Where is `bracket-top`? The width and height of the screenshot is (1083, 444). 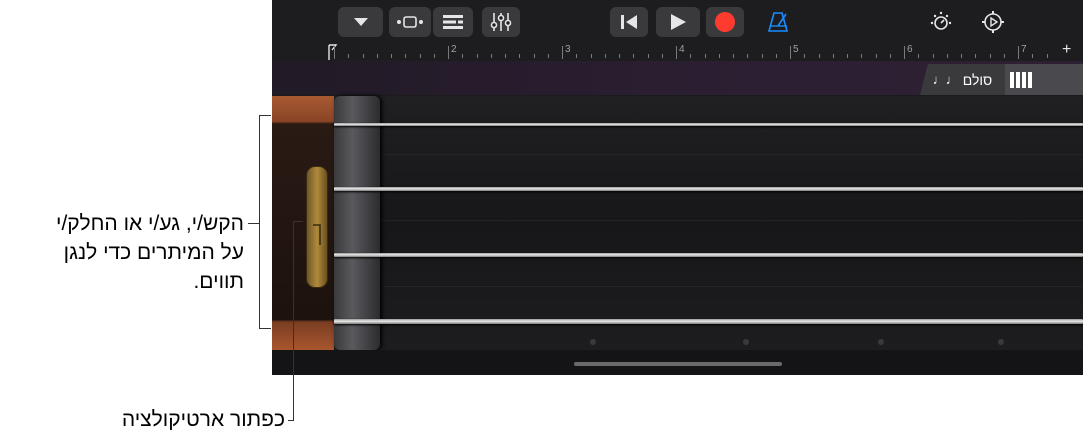 bracket-top is located at coordinates (265, 115).